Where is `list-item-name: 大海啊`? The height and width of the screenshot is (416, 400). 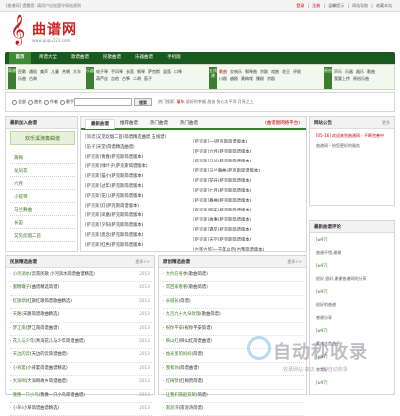
list-item-name: 大海啊 is located at coordinates (19, 381).